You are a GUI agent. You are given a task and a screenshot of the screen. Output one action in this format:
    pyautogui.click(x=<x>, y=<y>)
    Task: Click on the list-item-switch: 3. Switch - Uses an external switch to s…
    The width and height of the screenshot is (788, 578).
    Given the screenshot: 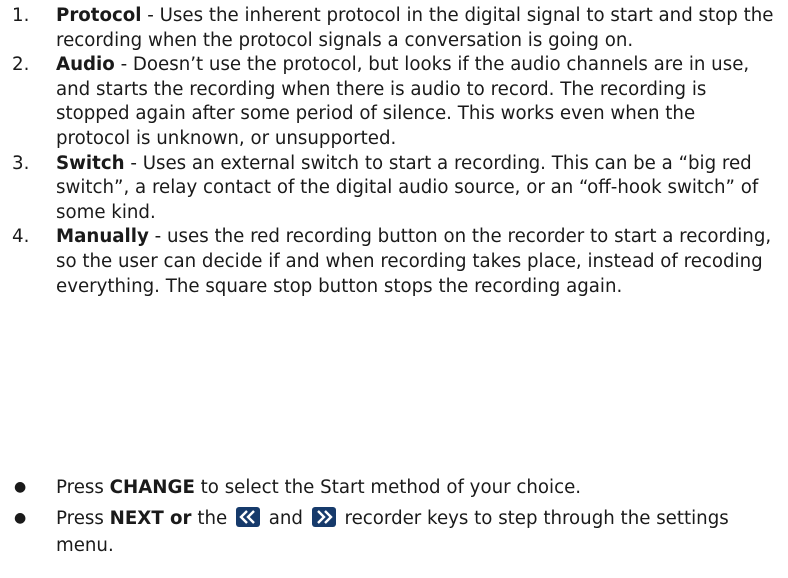 What is the action you would take?
    pyautogui.click(x=394, y=189)
    